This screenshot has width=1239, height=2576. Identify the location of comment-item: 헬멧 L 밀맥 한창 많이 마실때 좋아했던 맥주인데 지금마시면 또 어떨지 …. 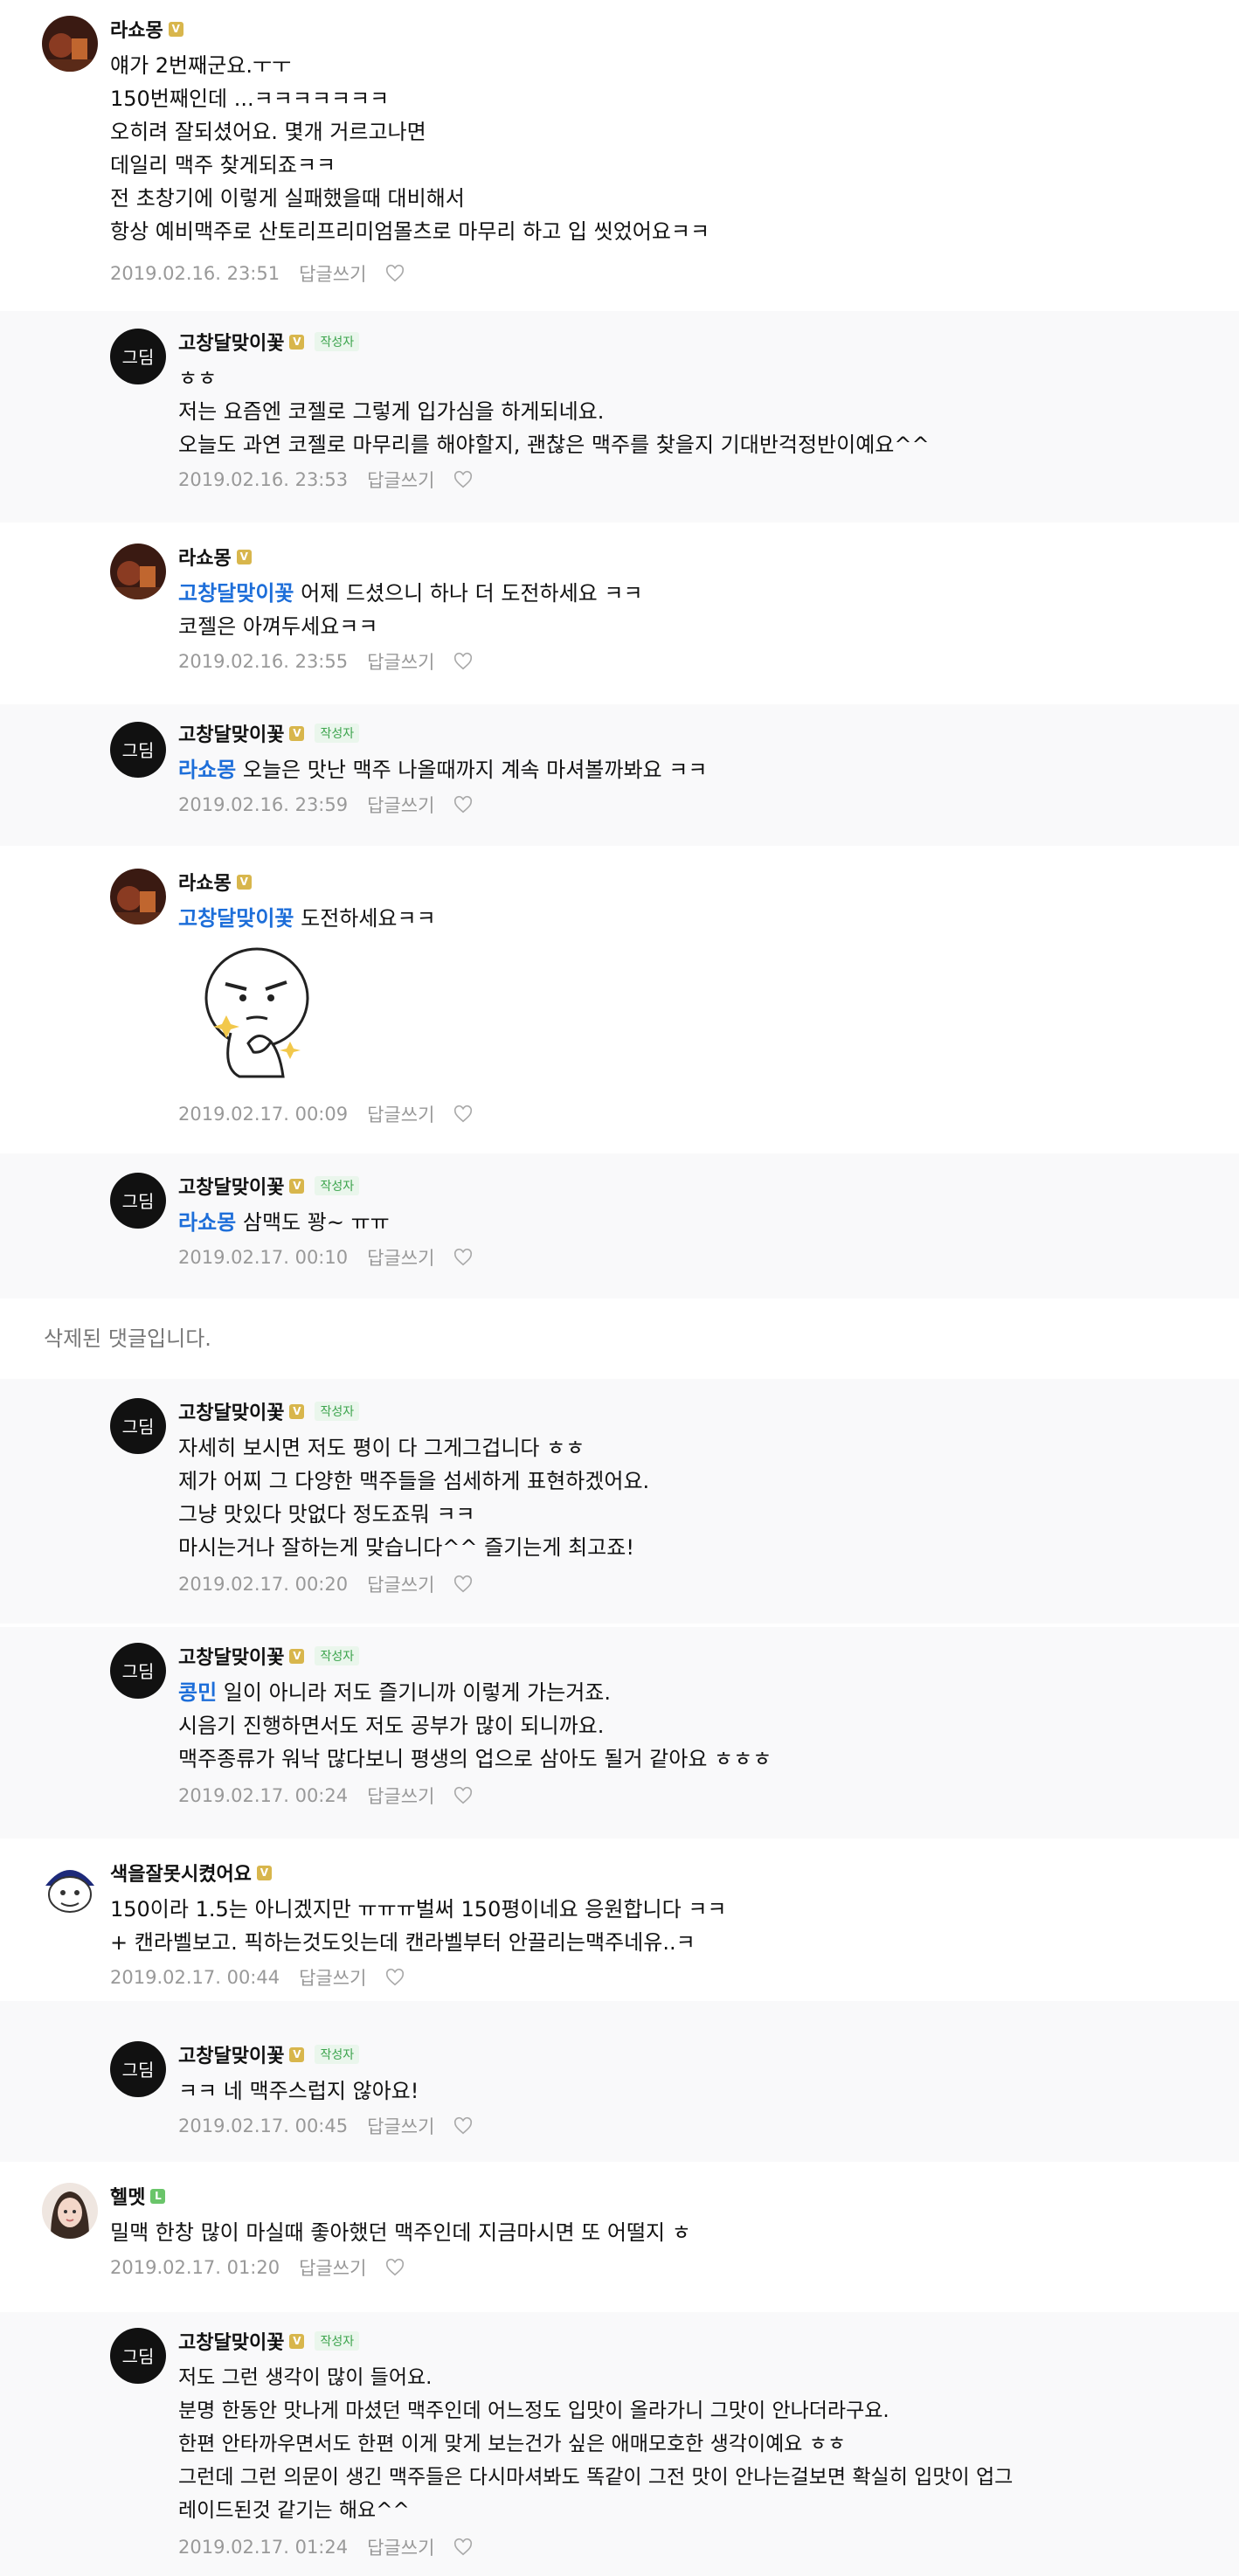
(619, 2237).